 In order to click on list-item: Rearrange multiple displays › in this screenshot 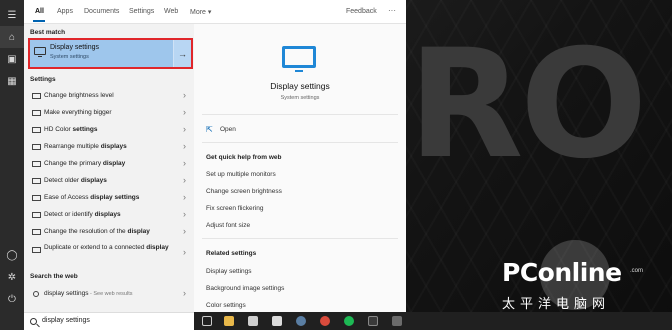, I will do `click(109, 147)`.